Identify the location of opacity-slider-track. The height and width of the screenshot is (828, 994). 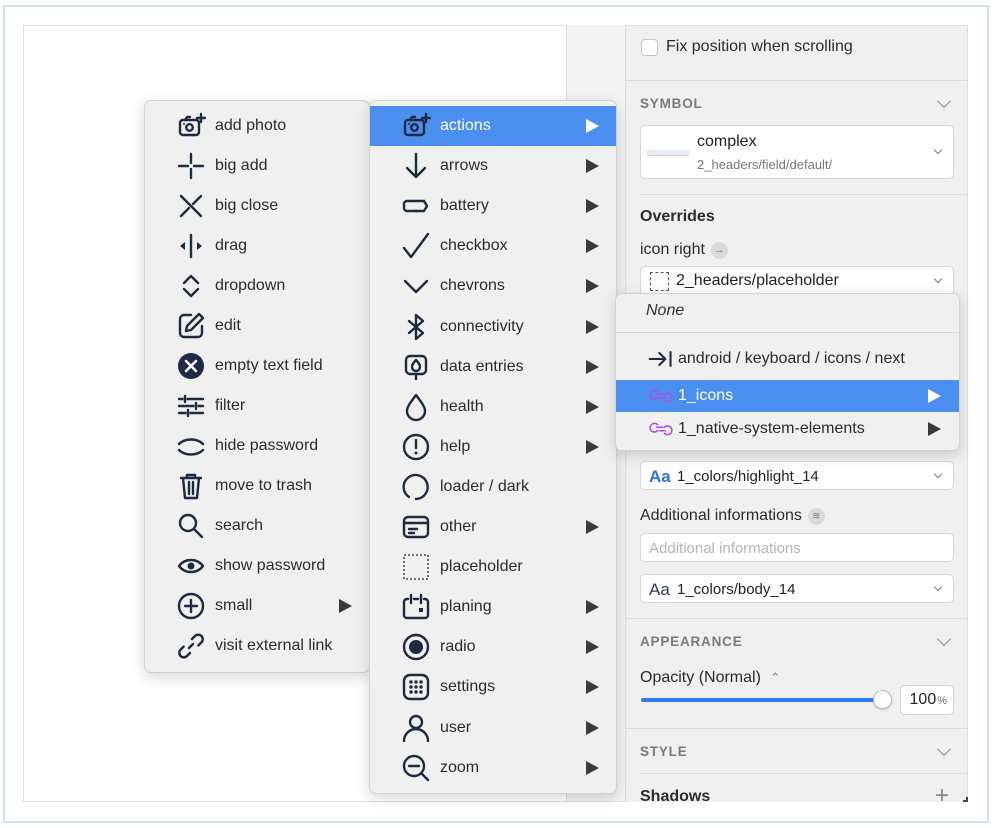
(761, 700).